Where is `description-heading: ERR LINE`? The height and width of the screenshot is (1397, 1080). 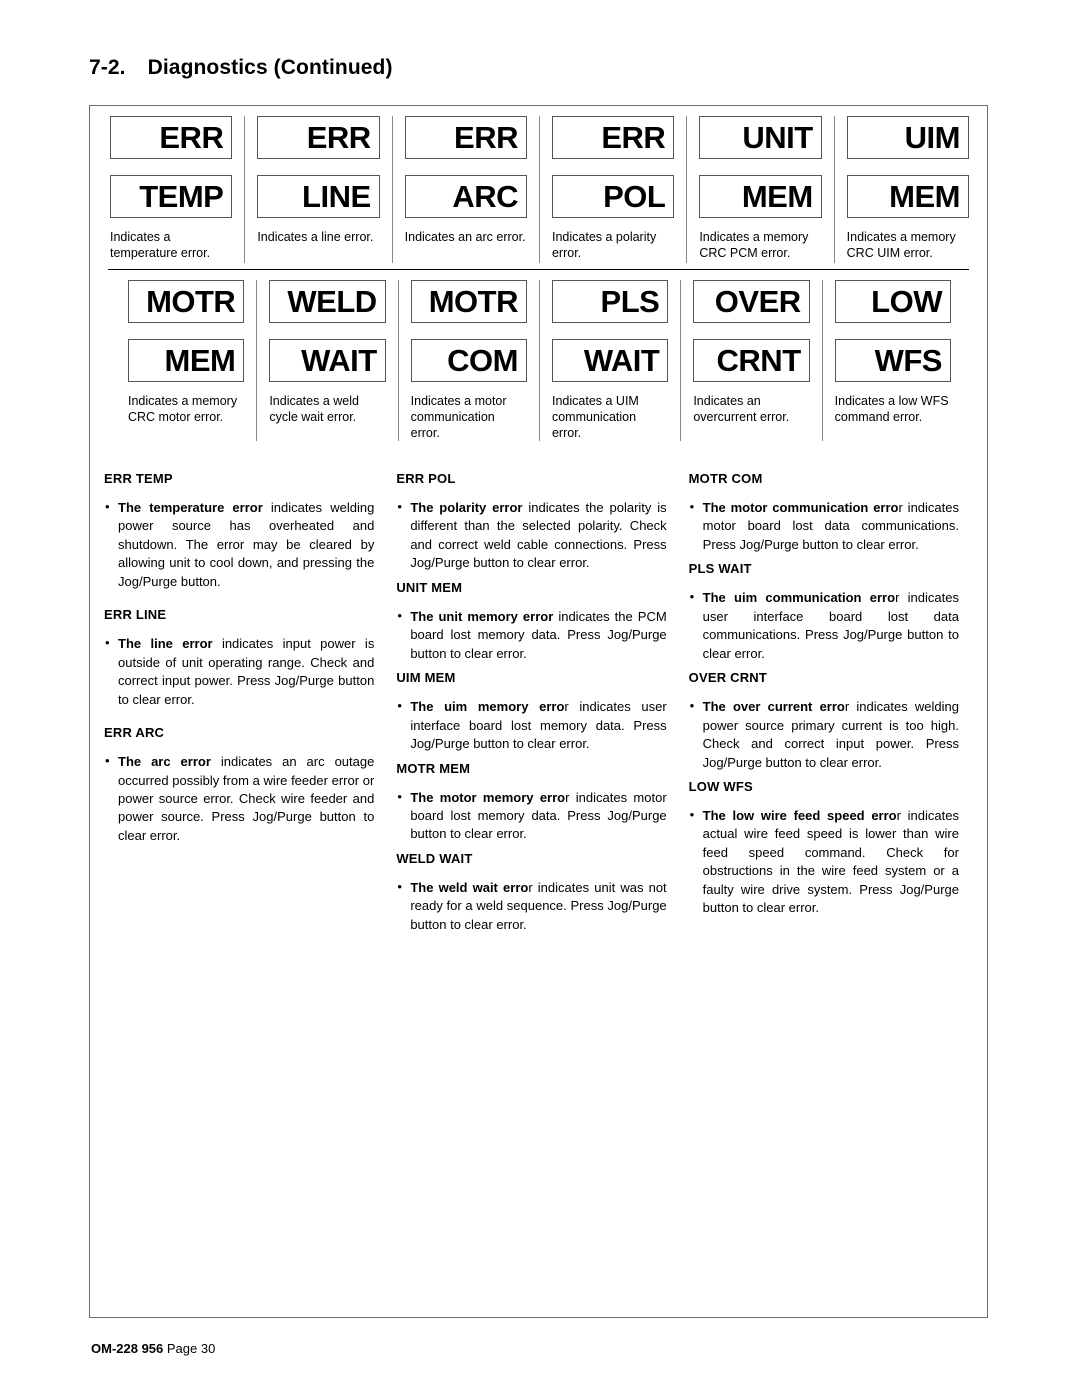 description-heading: ERR LINE is located at coordinates (135, 615).